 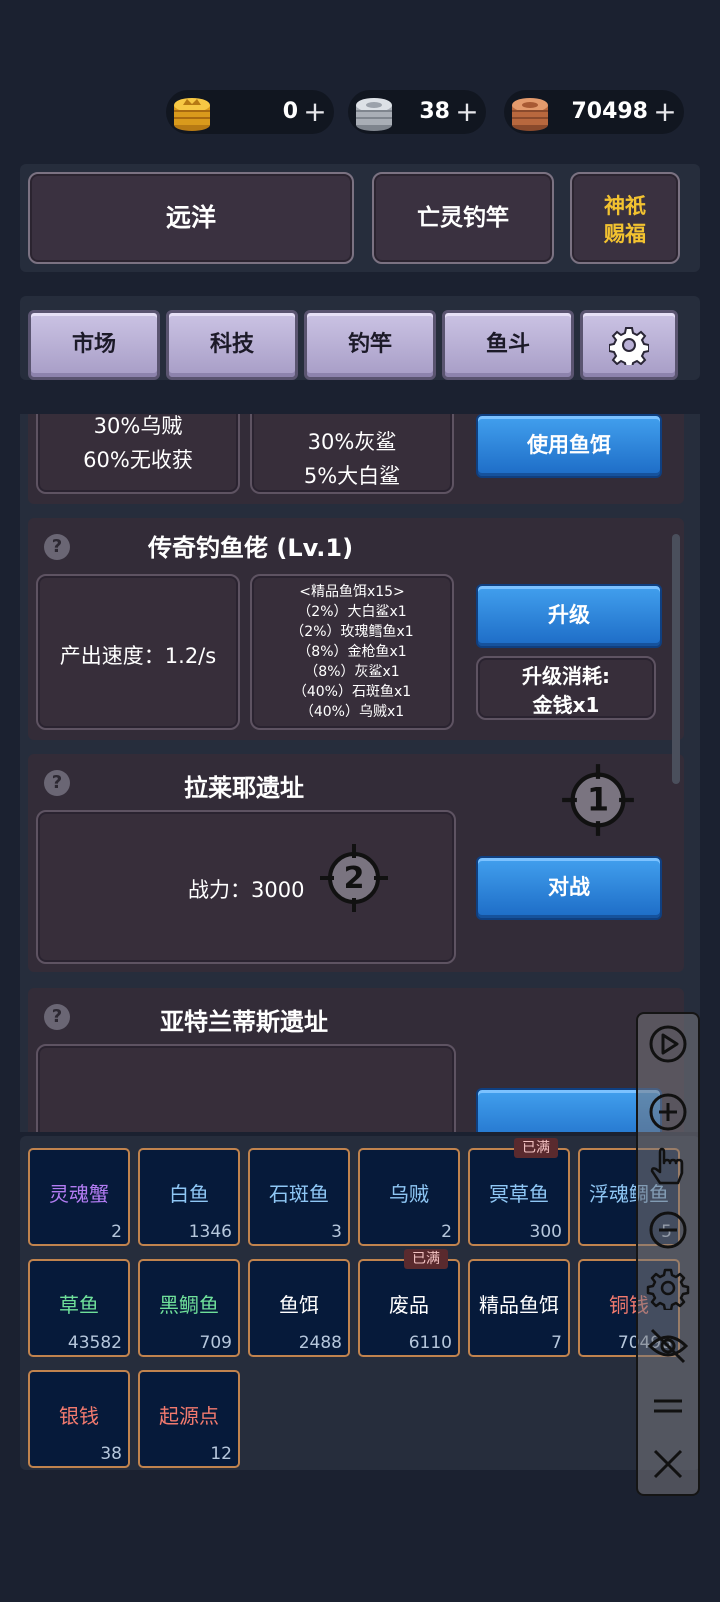 I want to click on inventory-item: 冥草鱼 300 已满, so click(x=519, y=1192).